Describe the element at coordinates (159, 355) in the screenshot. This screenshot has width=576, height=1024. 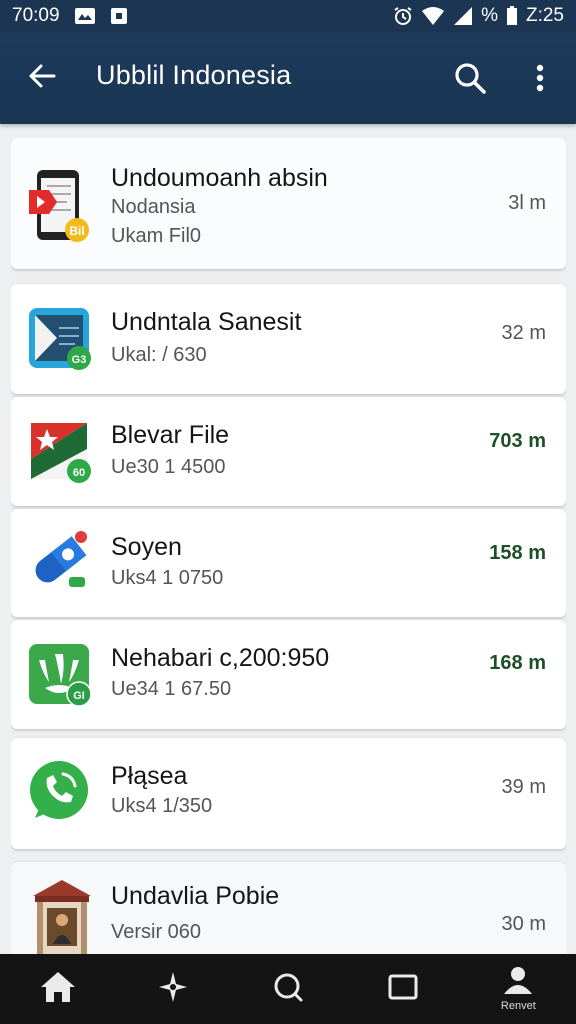
I see `app-detail: Ukal: / 630` at that location.